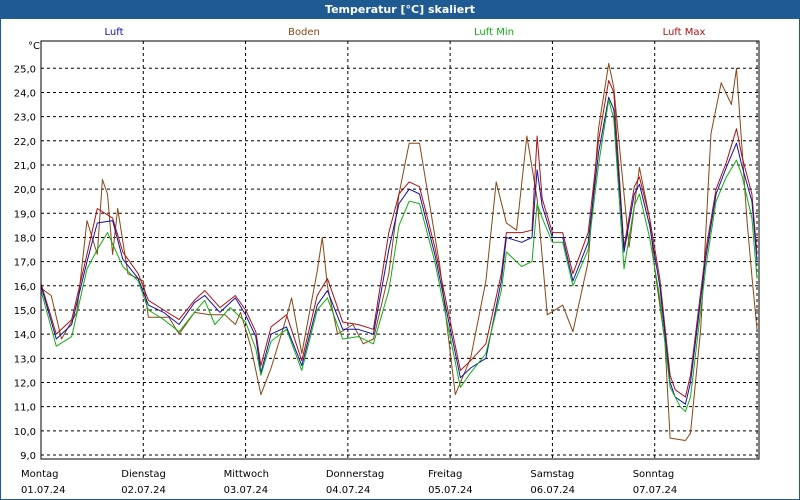 The width and height of the screenshot is (800, 500). I want to click on y-tick-label: 12,0, so click(25, 383).